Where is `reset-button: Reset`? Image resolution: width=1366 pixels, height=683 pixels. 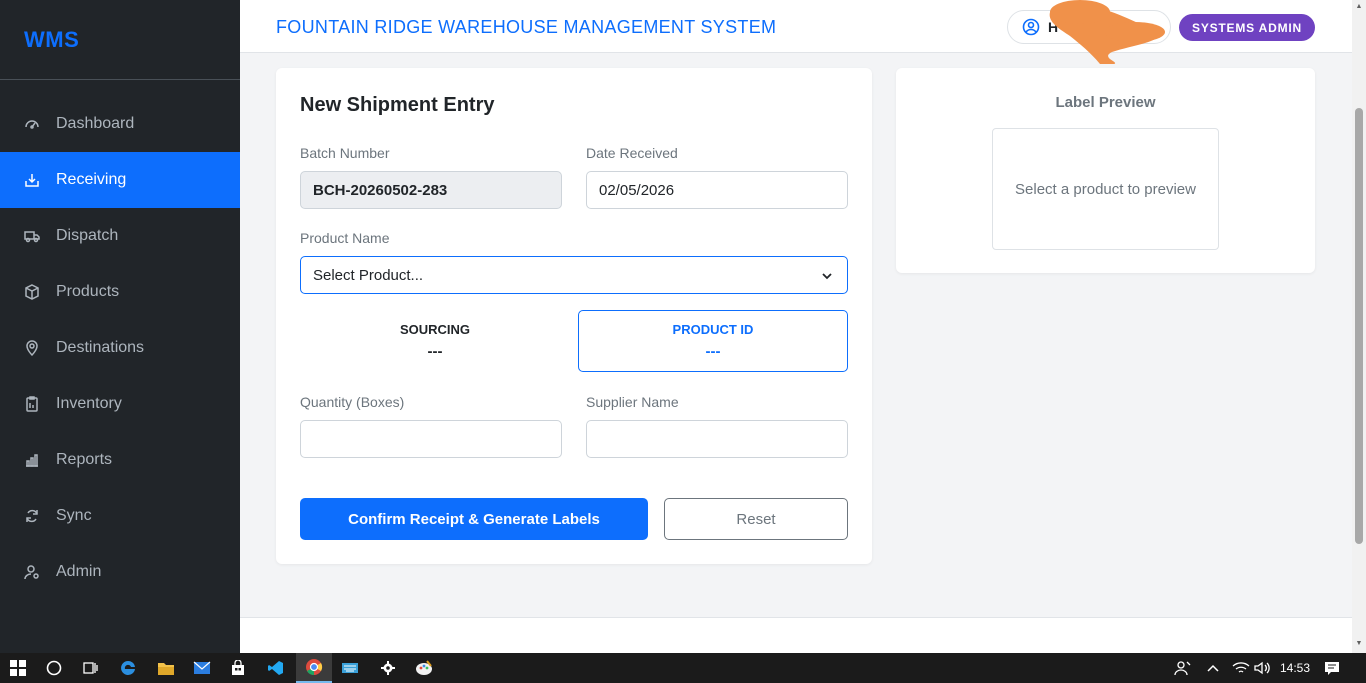
reset-button: Reset is located at coordinates (756, 519).